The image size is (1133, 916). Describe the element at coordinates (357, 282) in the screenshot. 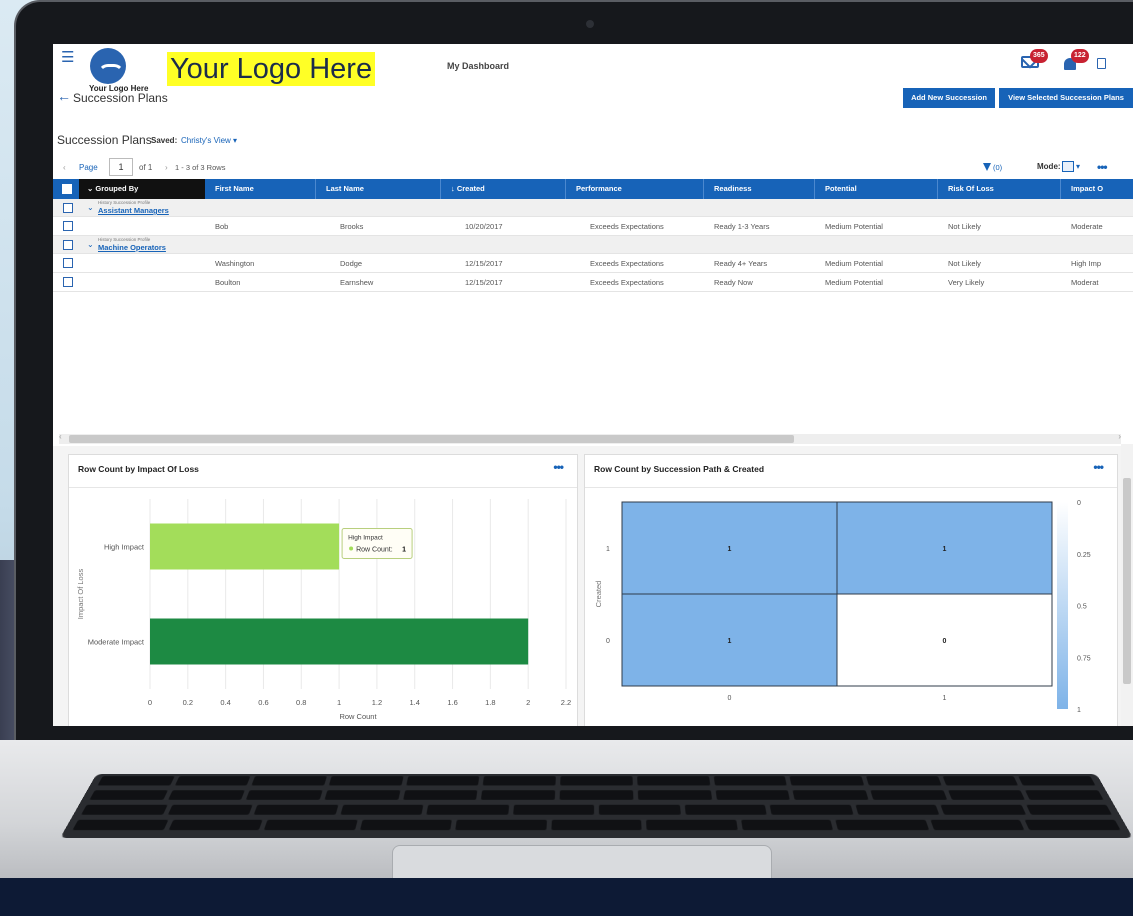

I see `cell-last-name: Earnshew` at that location.